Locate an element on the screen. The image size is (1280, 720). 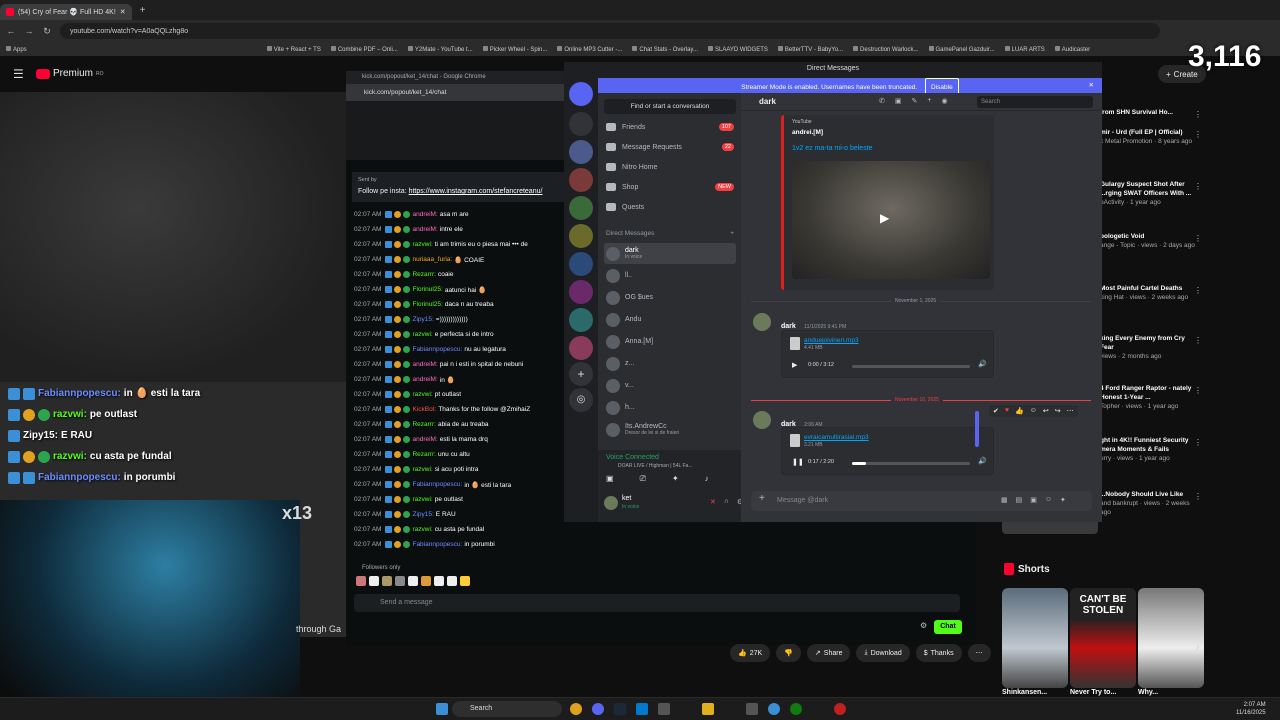
dm-item: OG $ues is located at coordinates (670, 297).